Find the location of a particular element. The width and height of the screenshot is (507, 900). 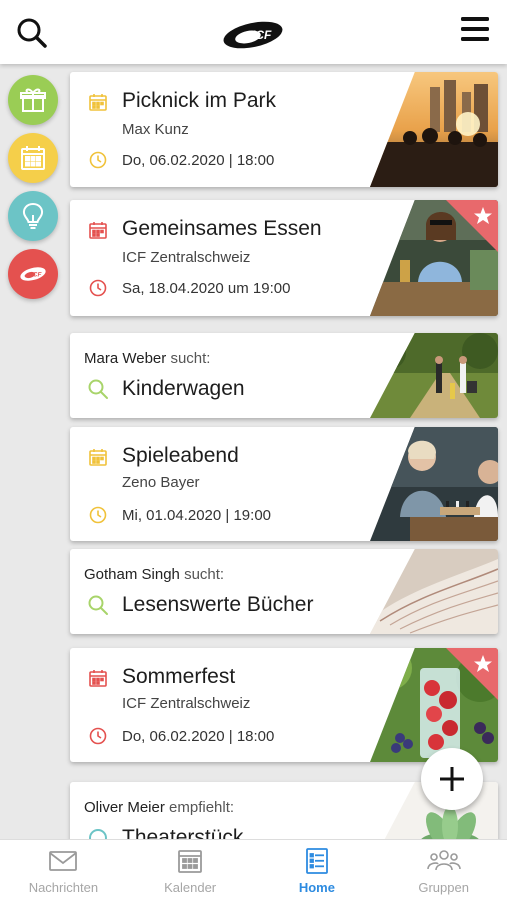

nav-nachrichten: Nachrichten is located at coordinates (63, 870).